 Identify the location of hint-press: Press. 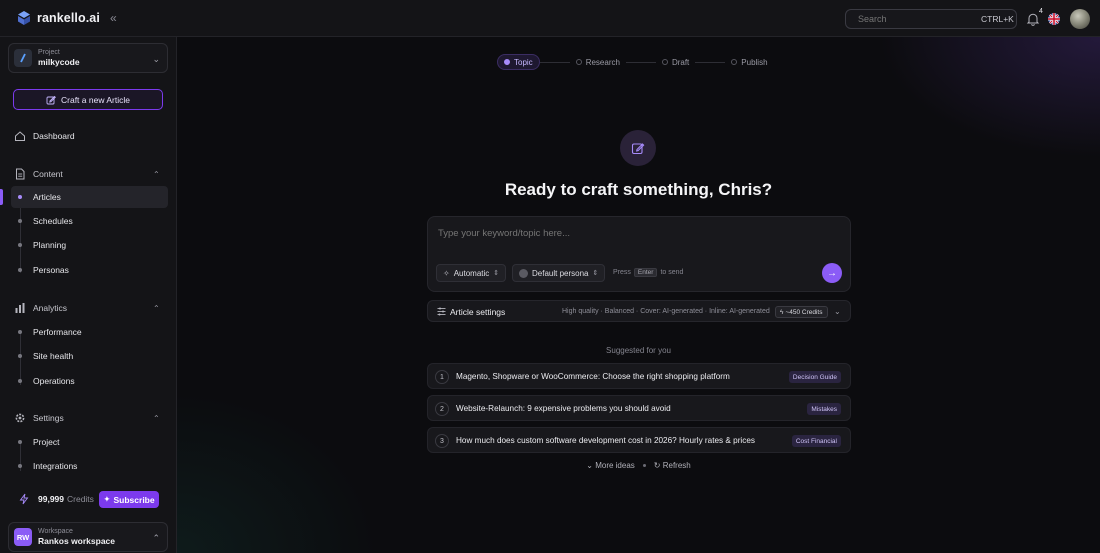
(622, 272).